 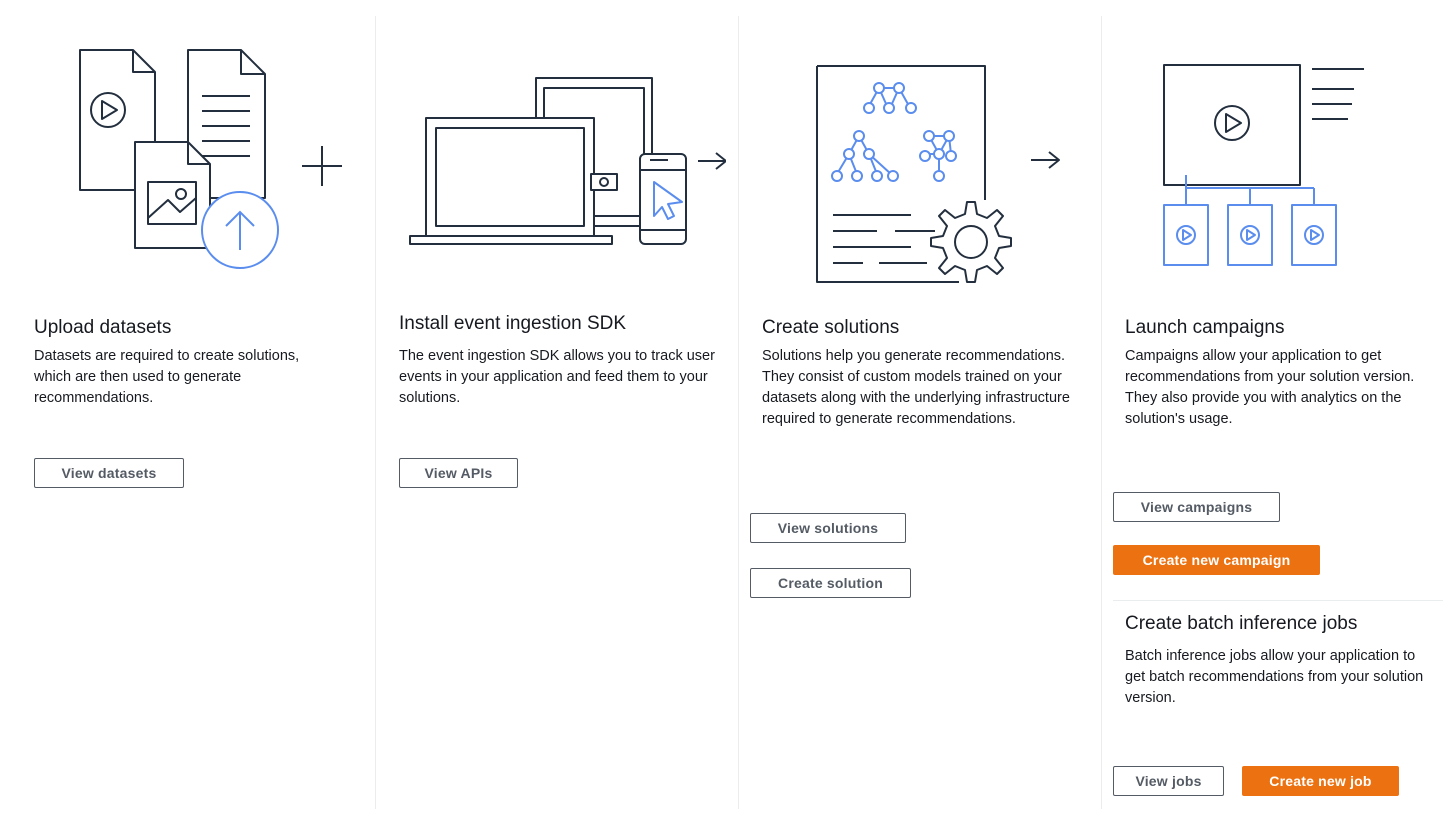 I want to click on step-title: Install event ingestion SDK, so click(x=513, y=323).